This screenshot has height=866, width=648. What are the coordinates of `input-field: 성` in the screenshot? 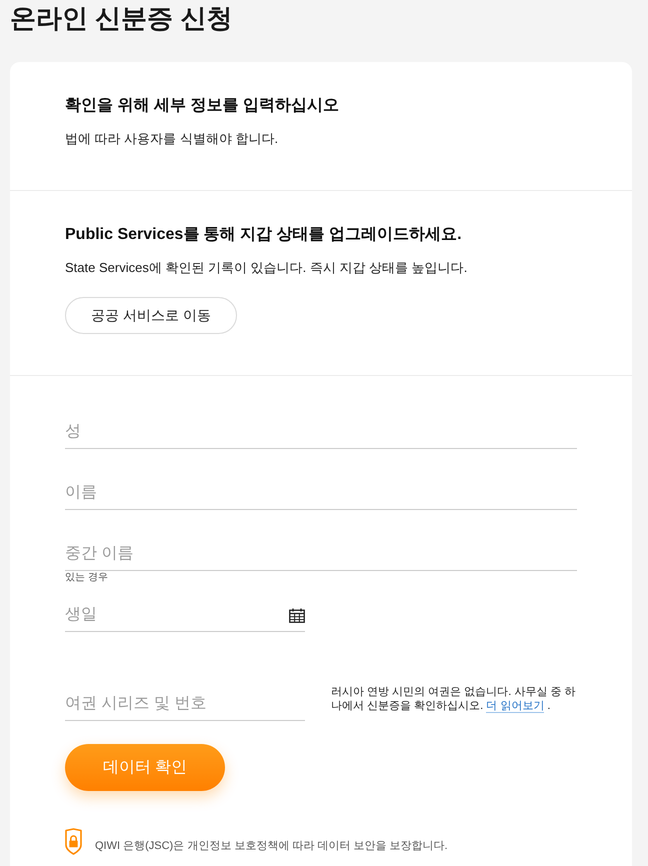 It's located at (321, 432).